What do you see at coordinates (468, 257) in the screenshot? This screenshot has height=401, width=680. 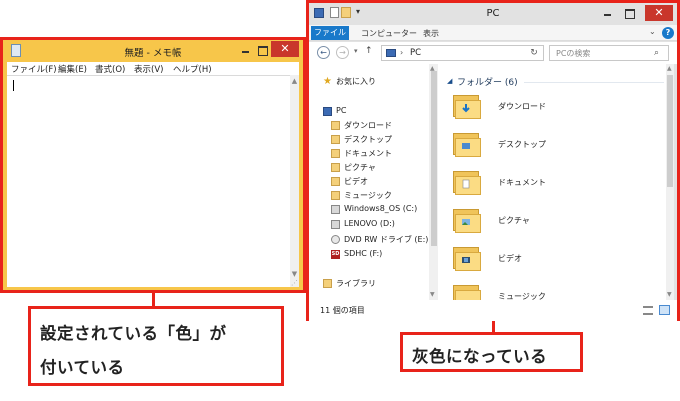 I see `videos-folder-icon` at bounding box center [468, 257].